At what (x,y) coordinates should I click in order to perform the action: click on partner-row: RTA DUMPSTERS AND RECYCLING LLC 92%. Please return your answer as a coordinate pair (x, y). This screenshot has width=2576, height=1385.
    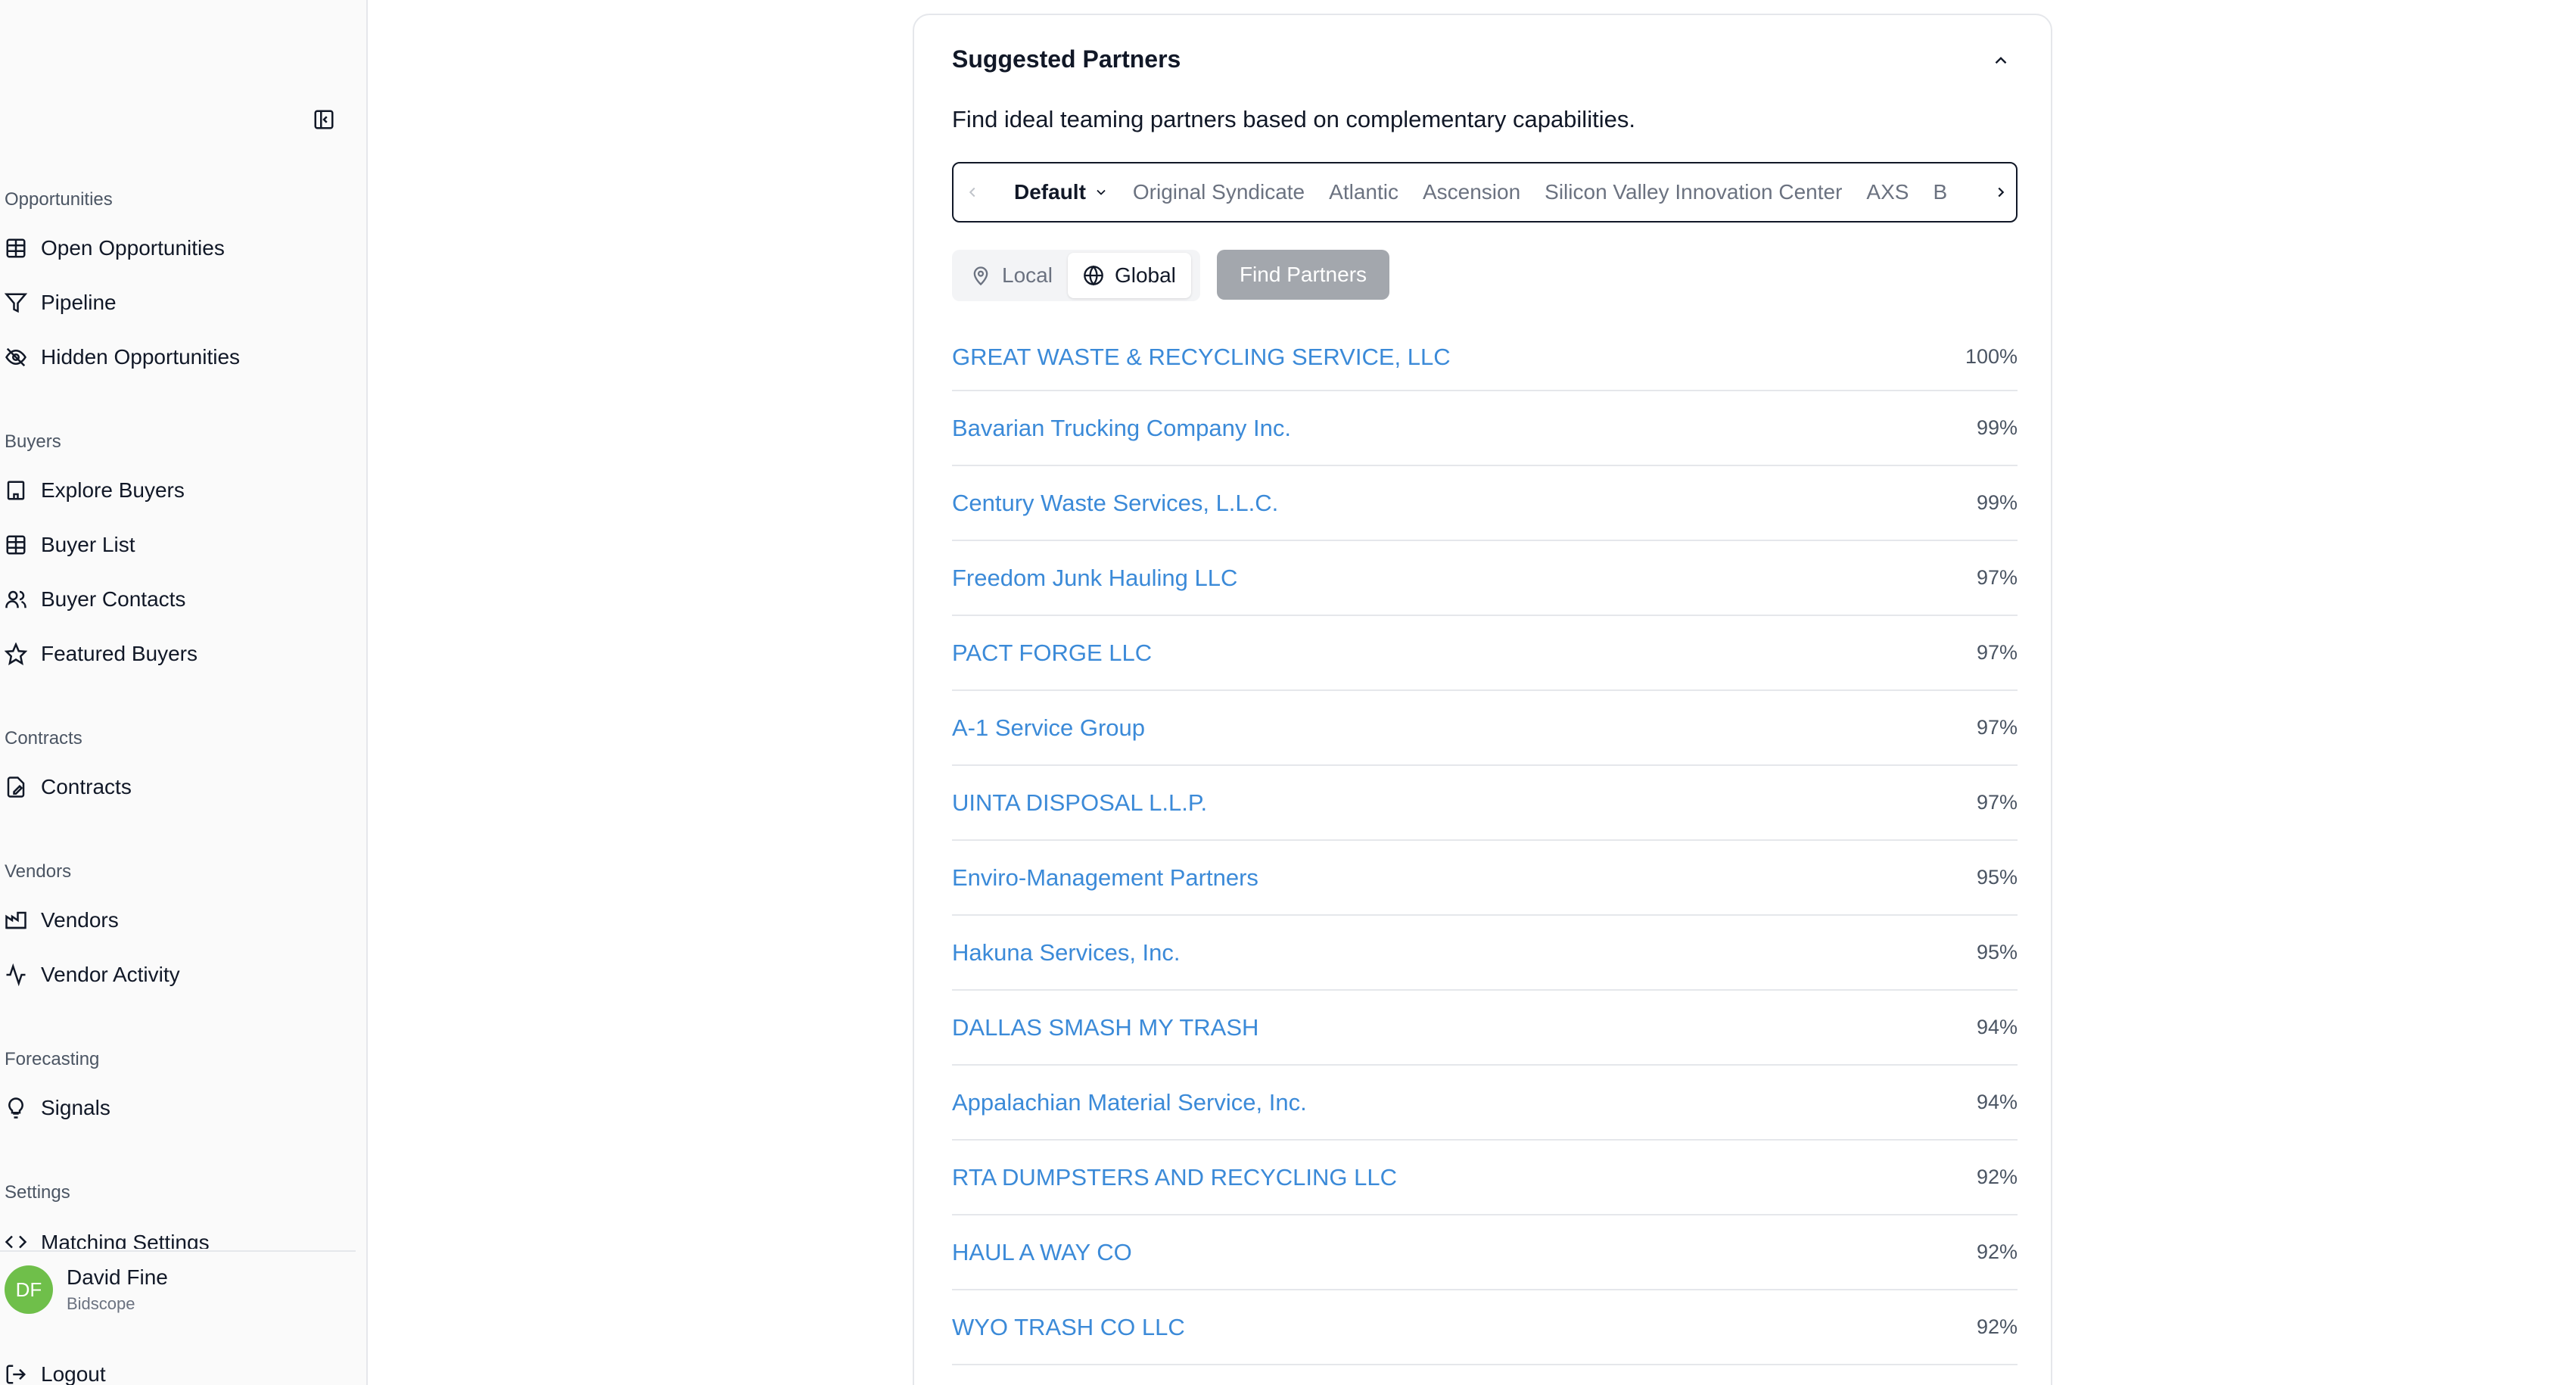
    Looking at the image, I should click on (1485, 1178).